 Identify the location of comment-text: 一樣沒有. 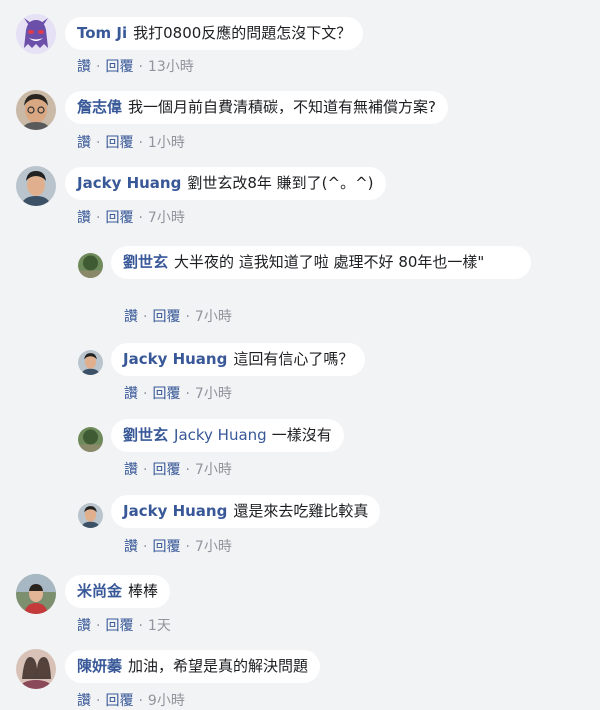
(301, 435).